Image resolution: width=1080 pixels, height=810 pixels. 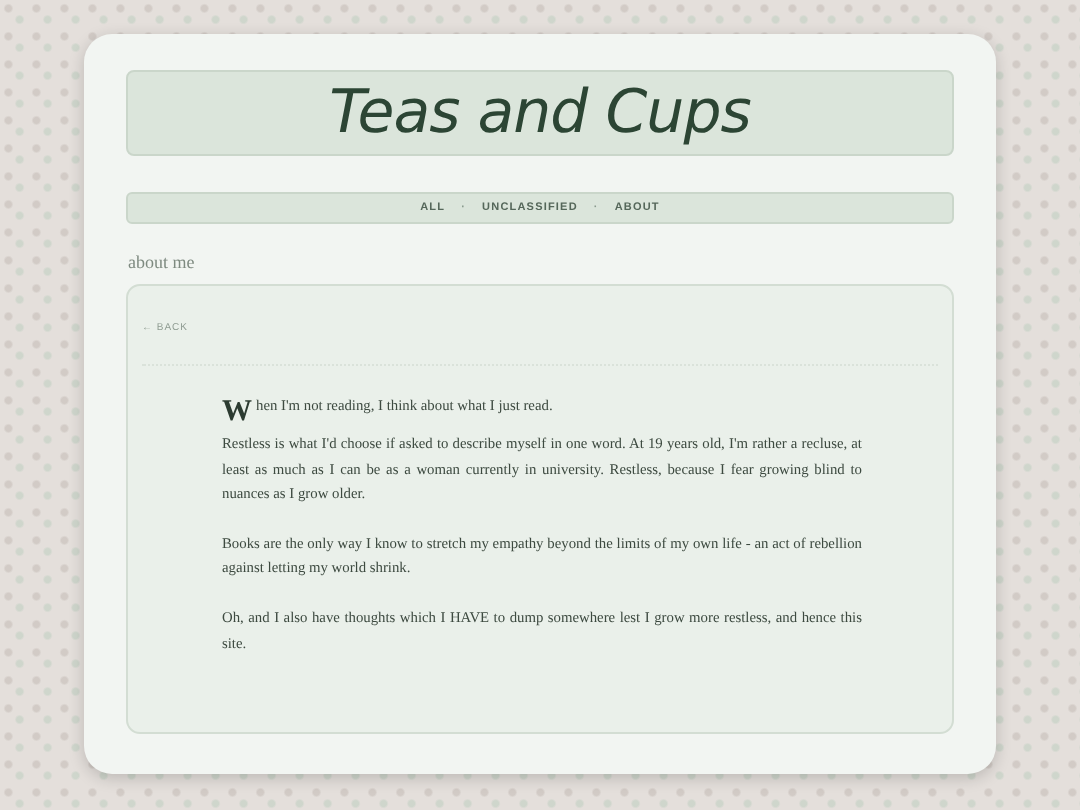 I want to click on site-title: Teas and Cups, so click(x=540, y=113).